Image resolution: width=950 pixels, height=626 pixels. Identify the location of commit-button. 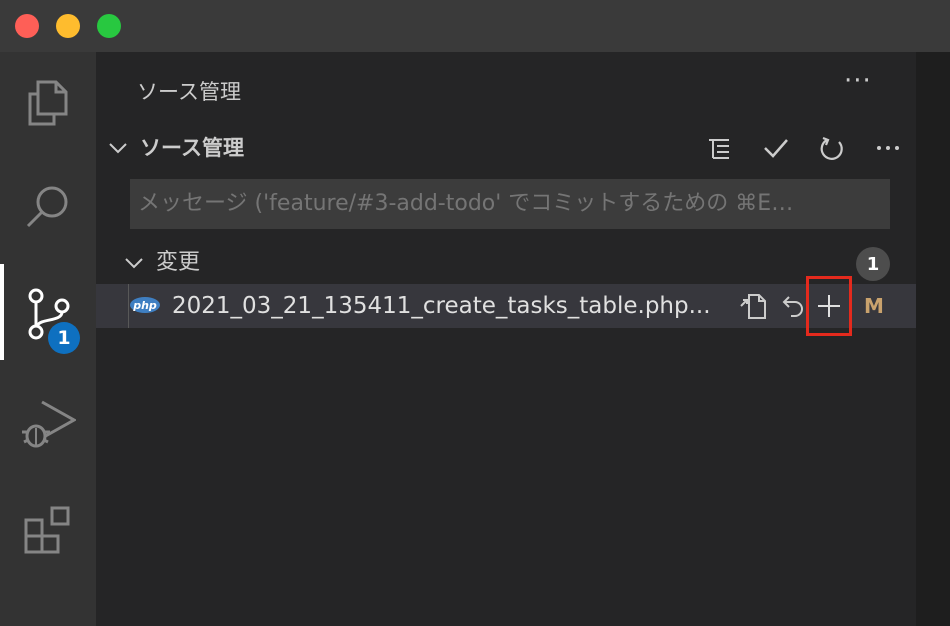
(775, 148).